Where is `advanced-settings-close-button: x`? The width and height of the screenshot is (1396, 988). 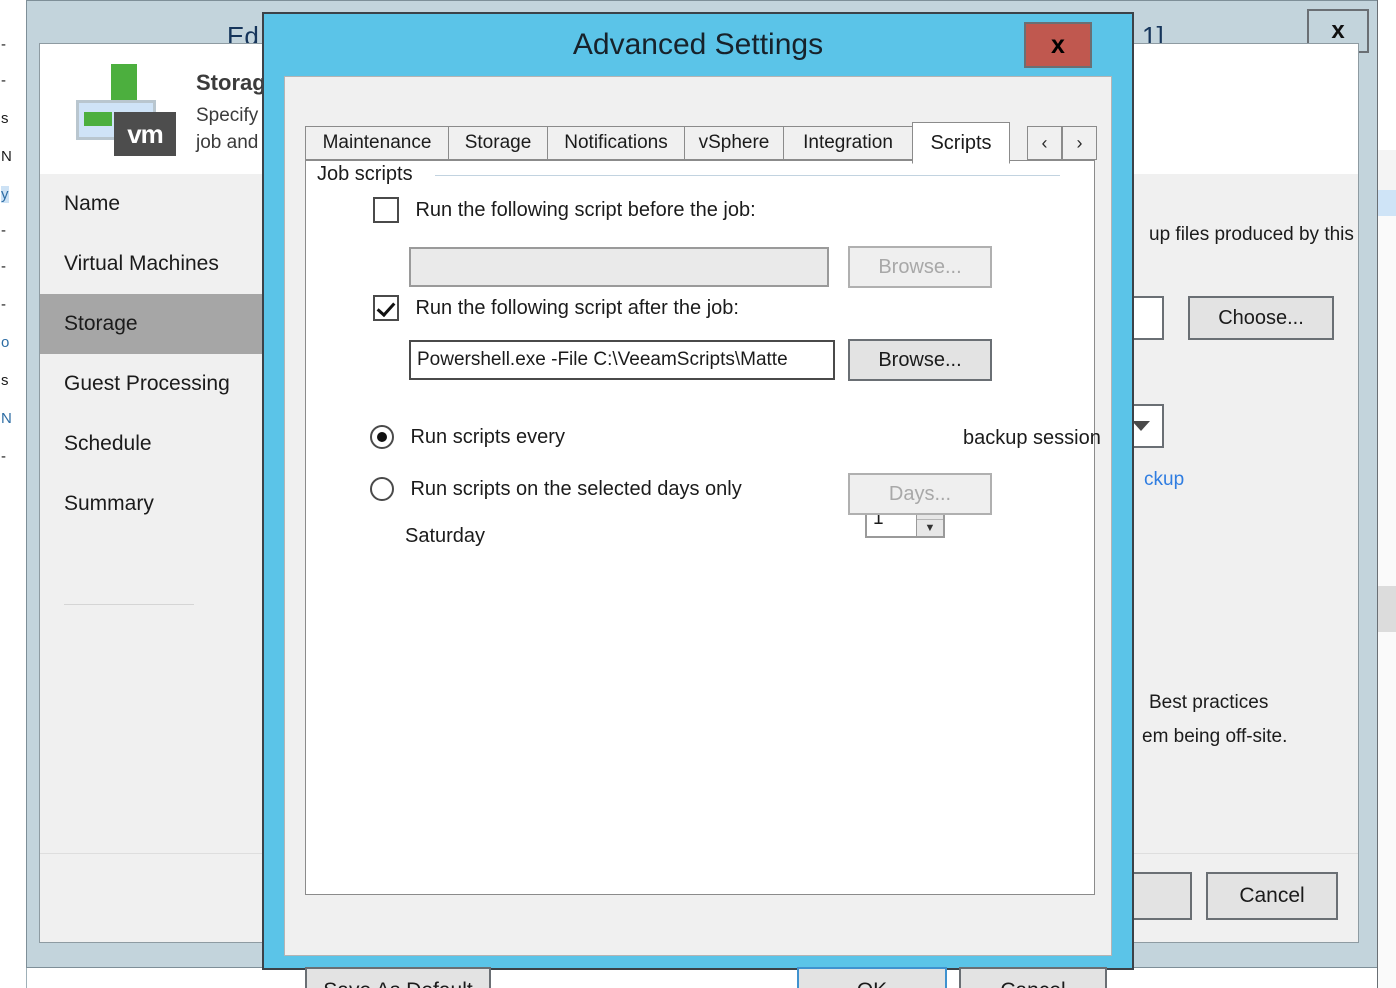
advanced-settings-close-button: x is located at coordinates (1058, 45).